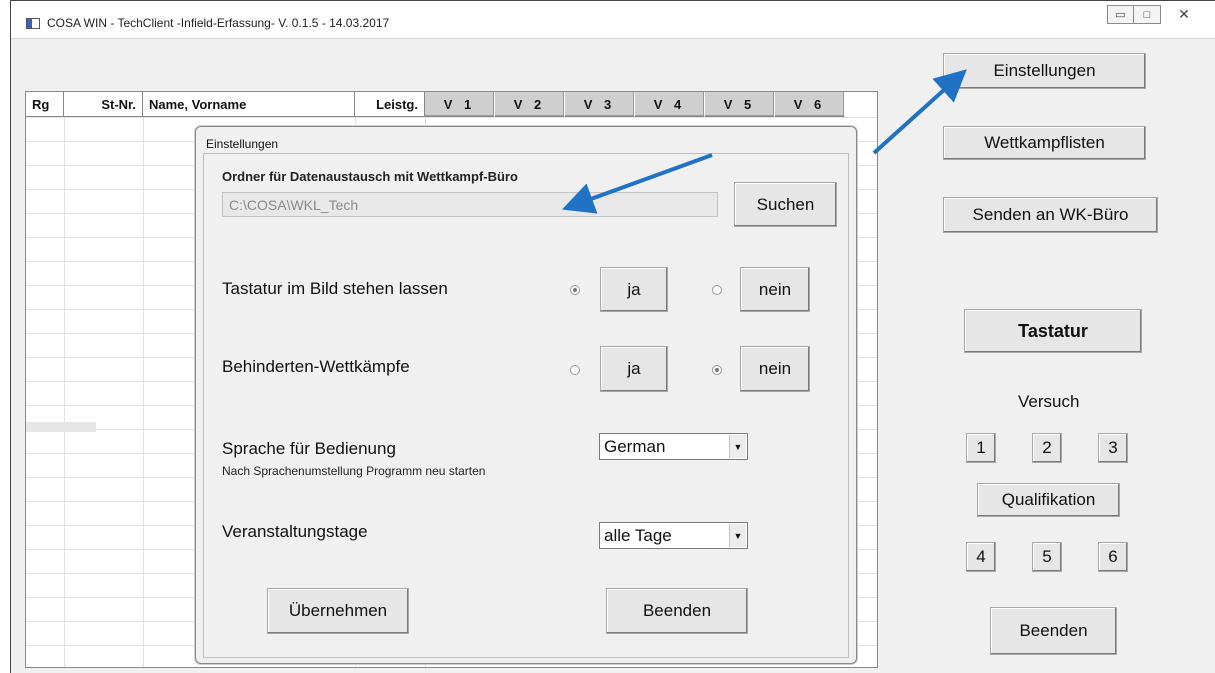  I want to click on arrow-to-folder-path, so click(637, 183).